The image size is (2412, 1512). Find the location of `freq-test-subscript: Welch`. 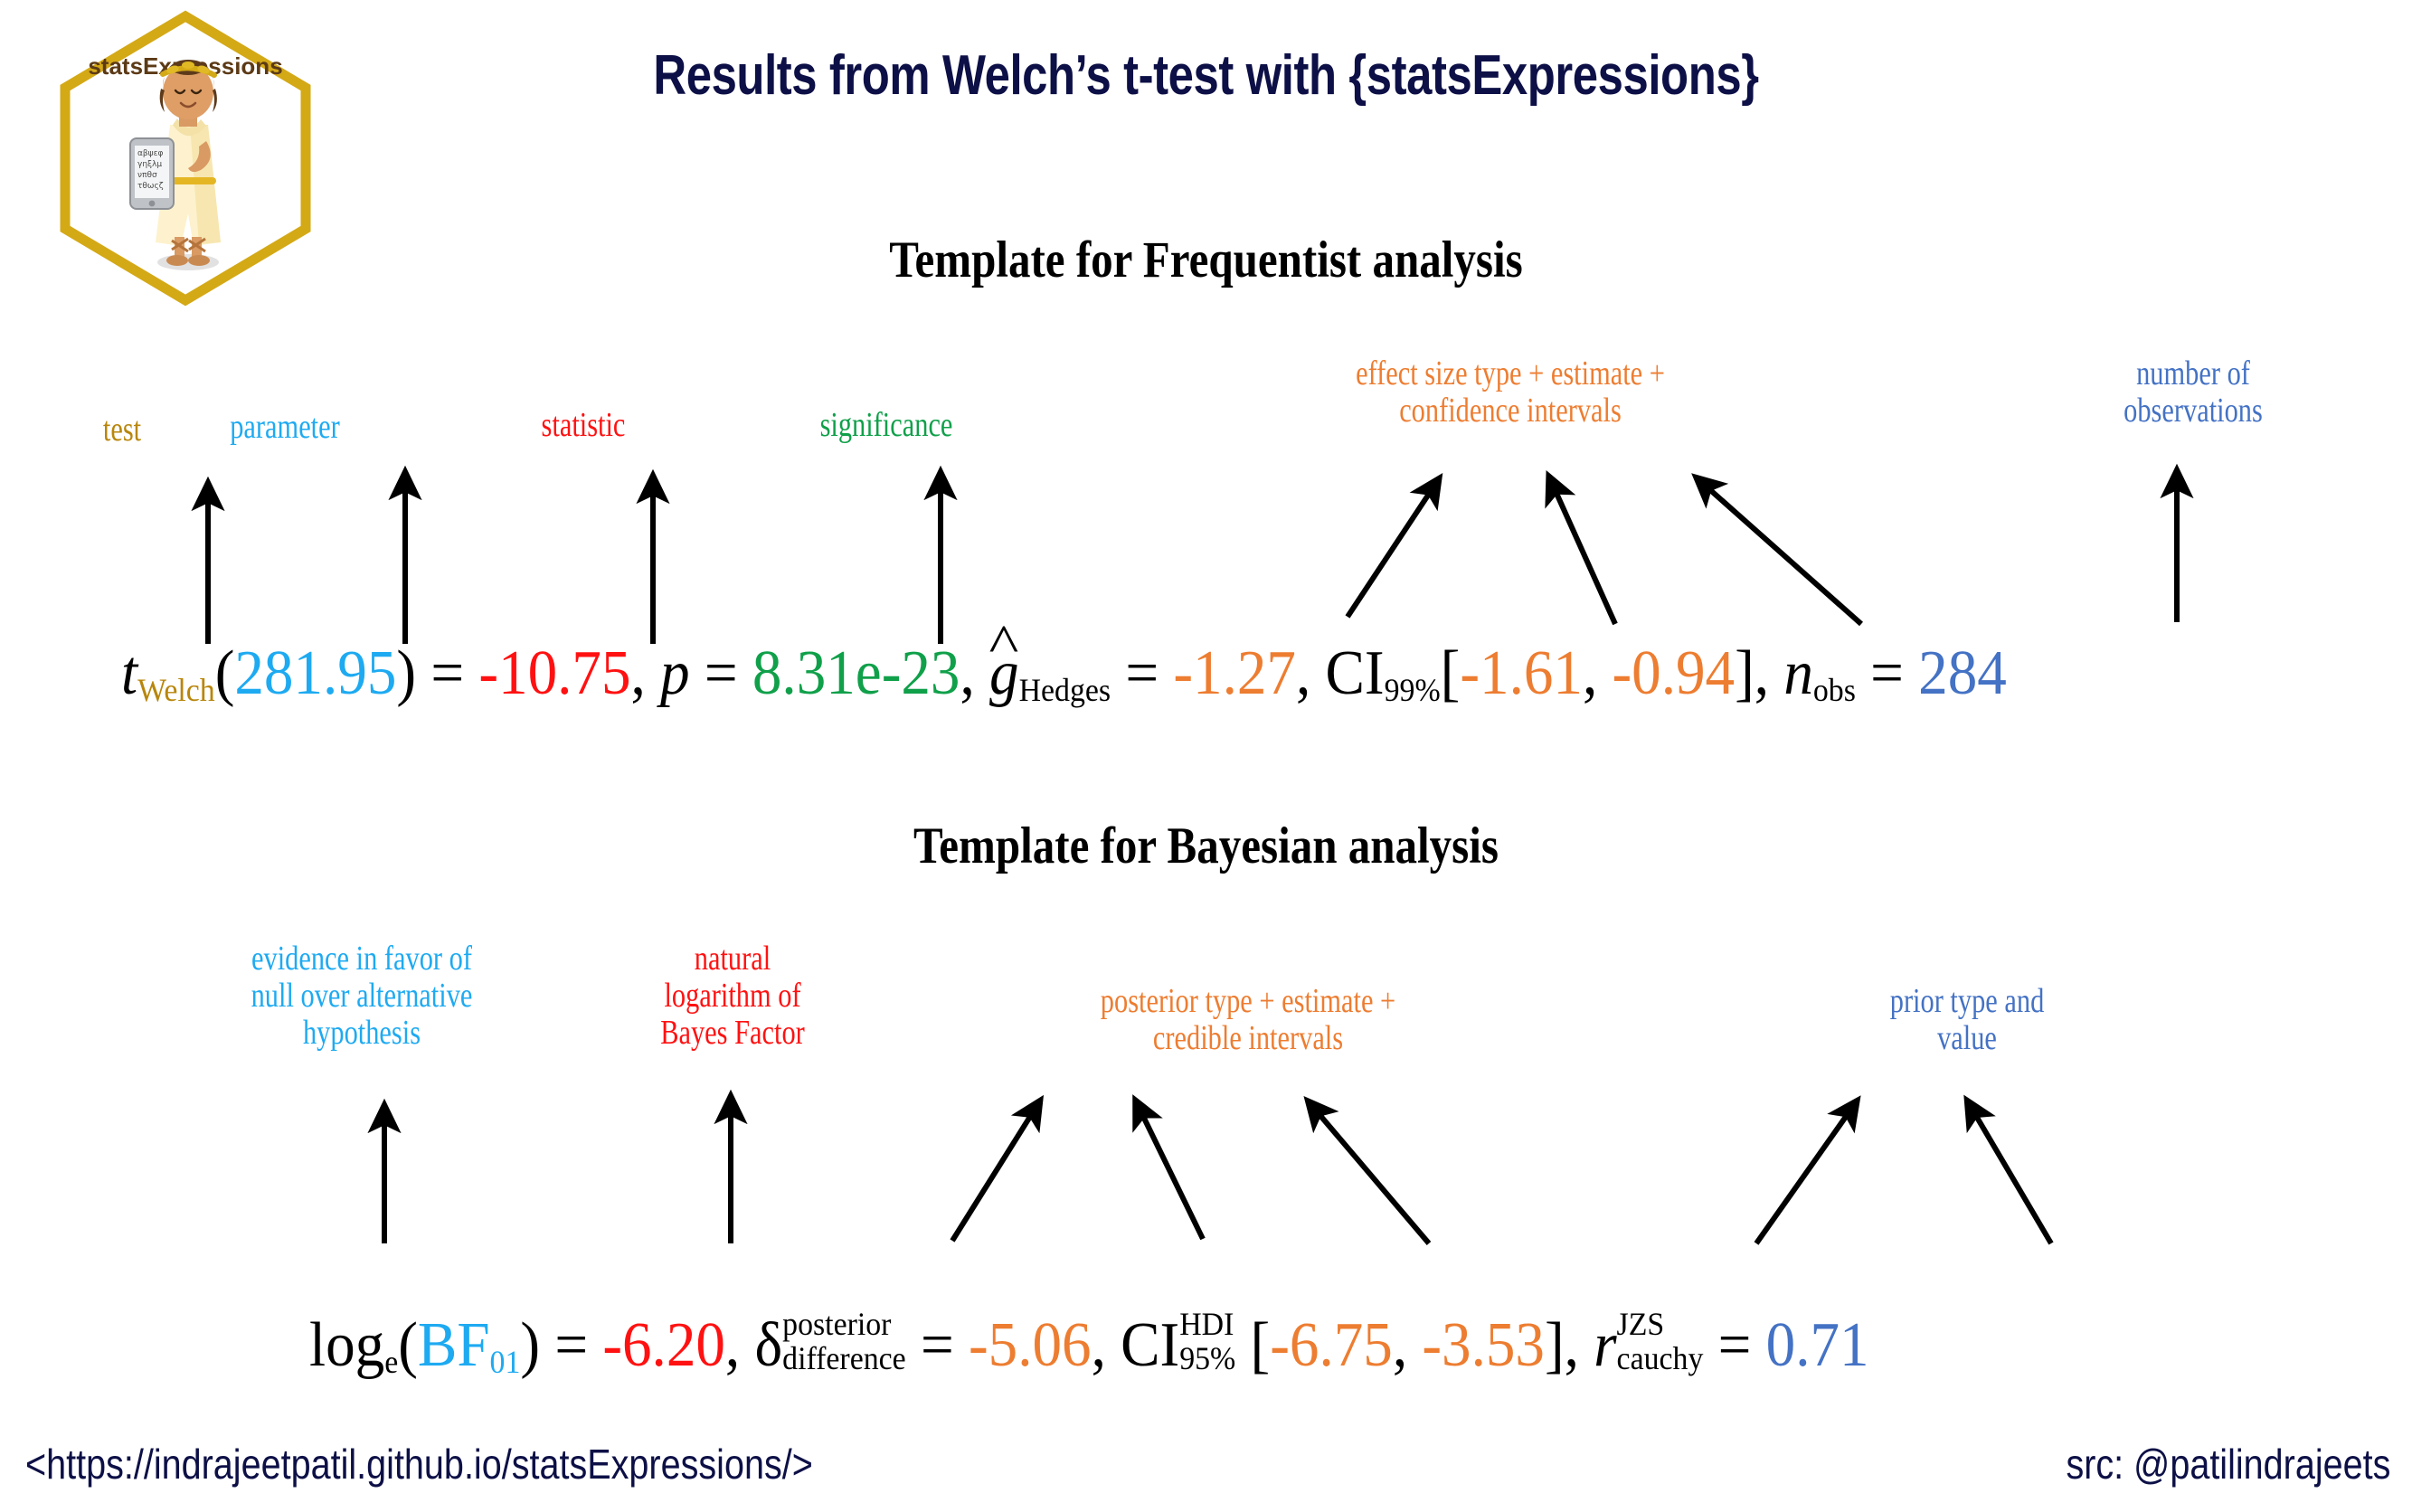

freq-test-subscript: Welch is located at coordinates (176, 690).